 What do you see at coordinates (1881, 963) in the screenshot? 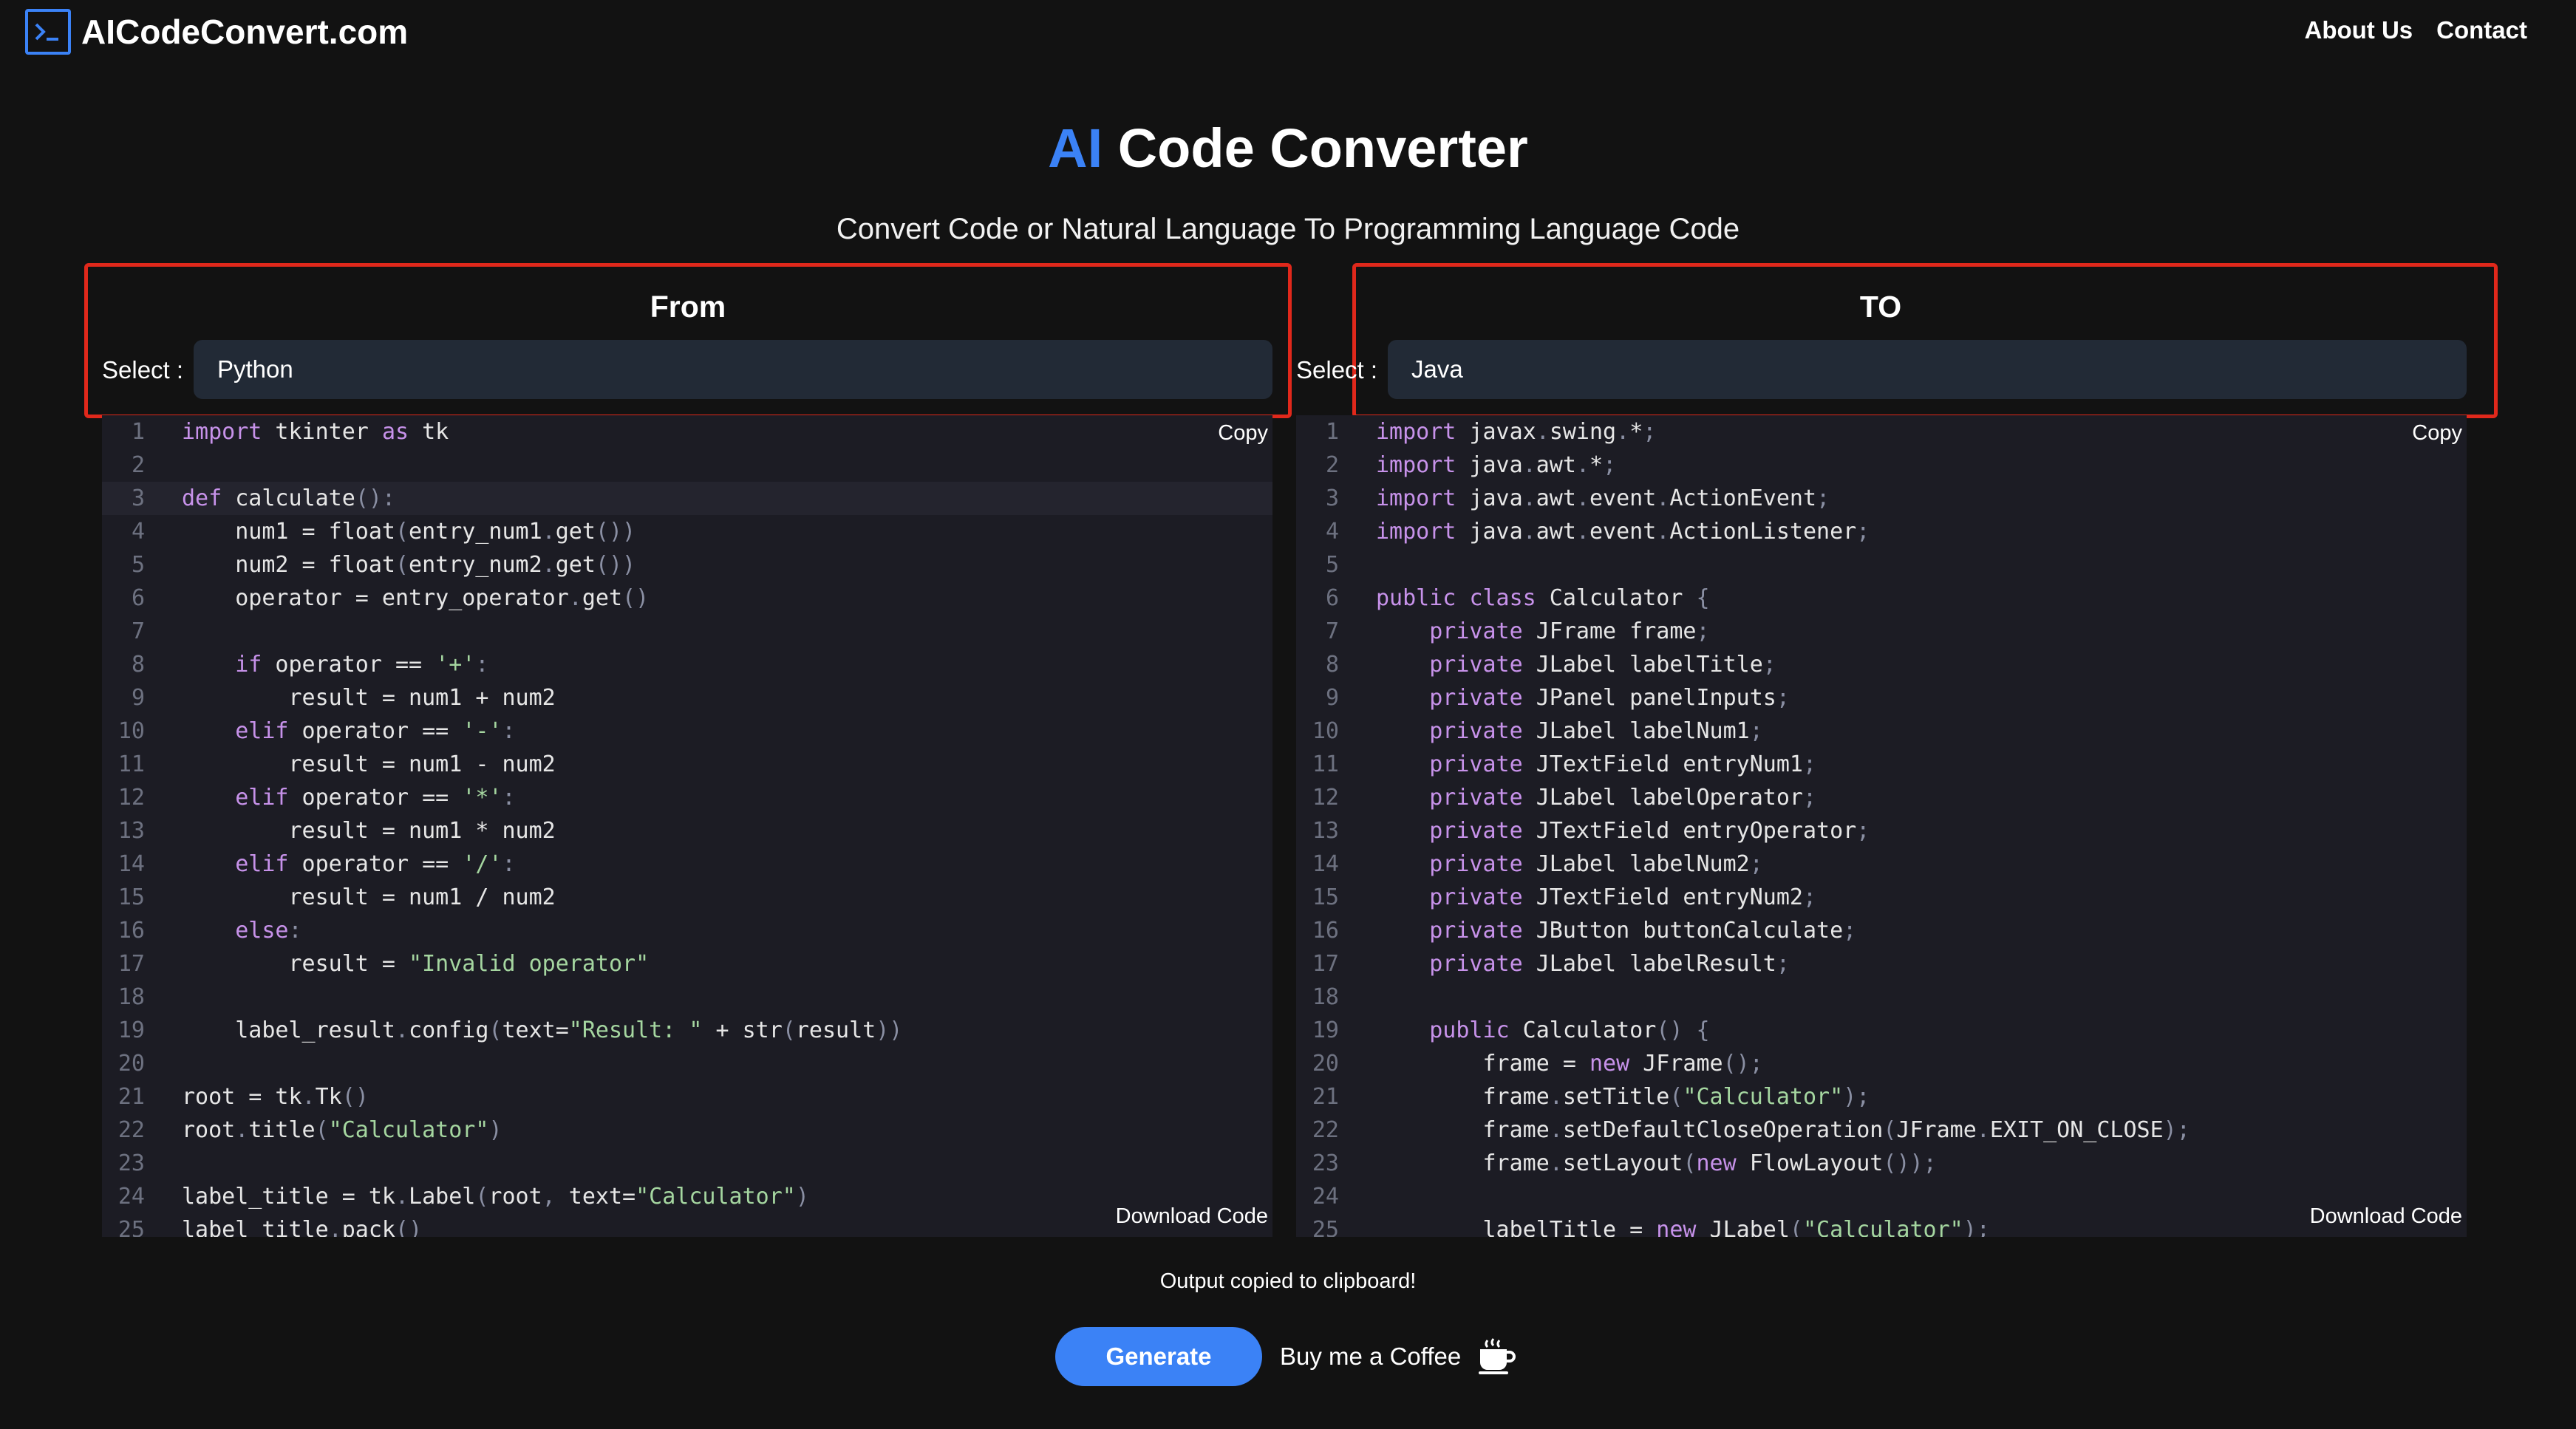
I see `output-code-line: 17 private JLabel labelResult;` at bounding box center [1881, 963].